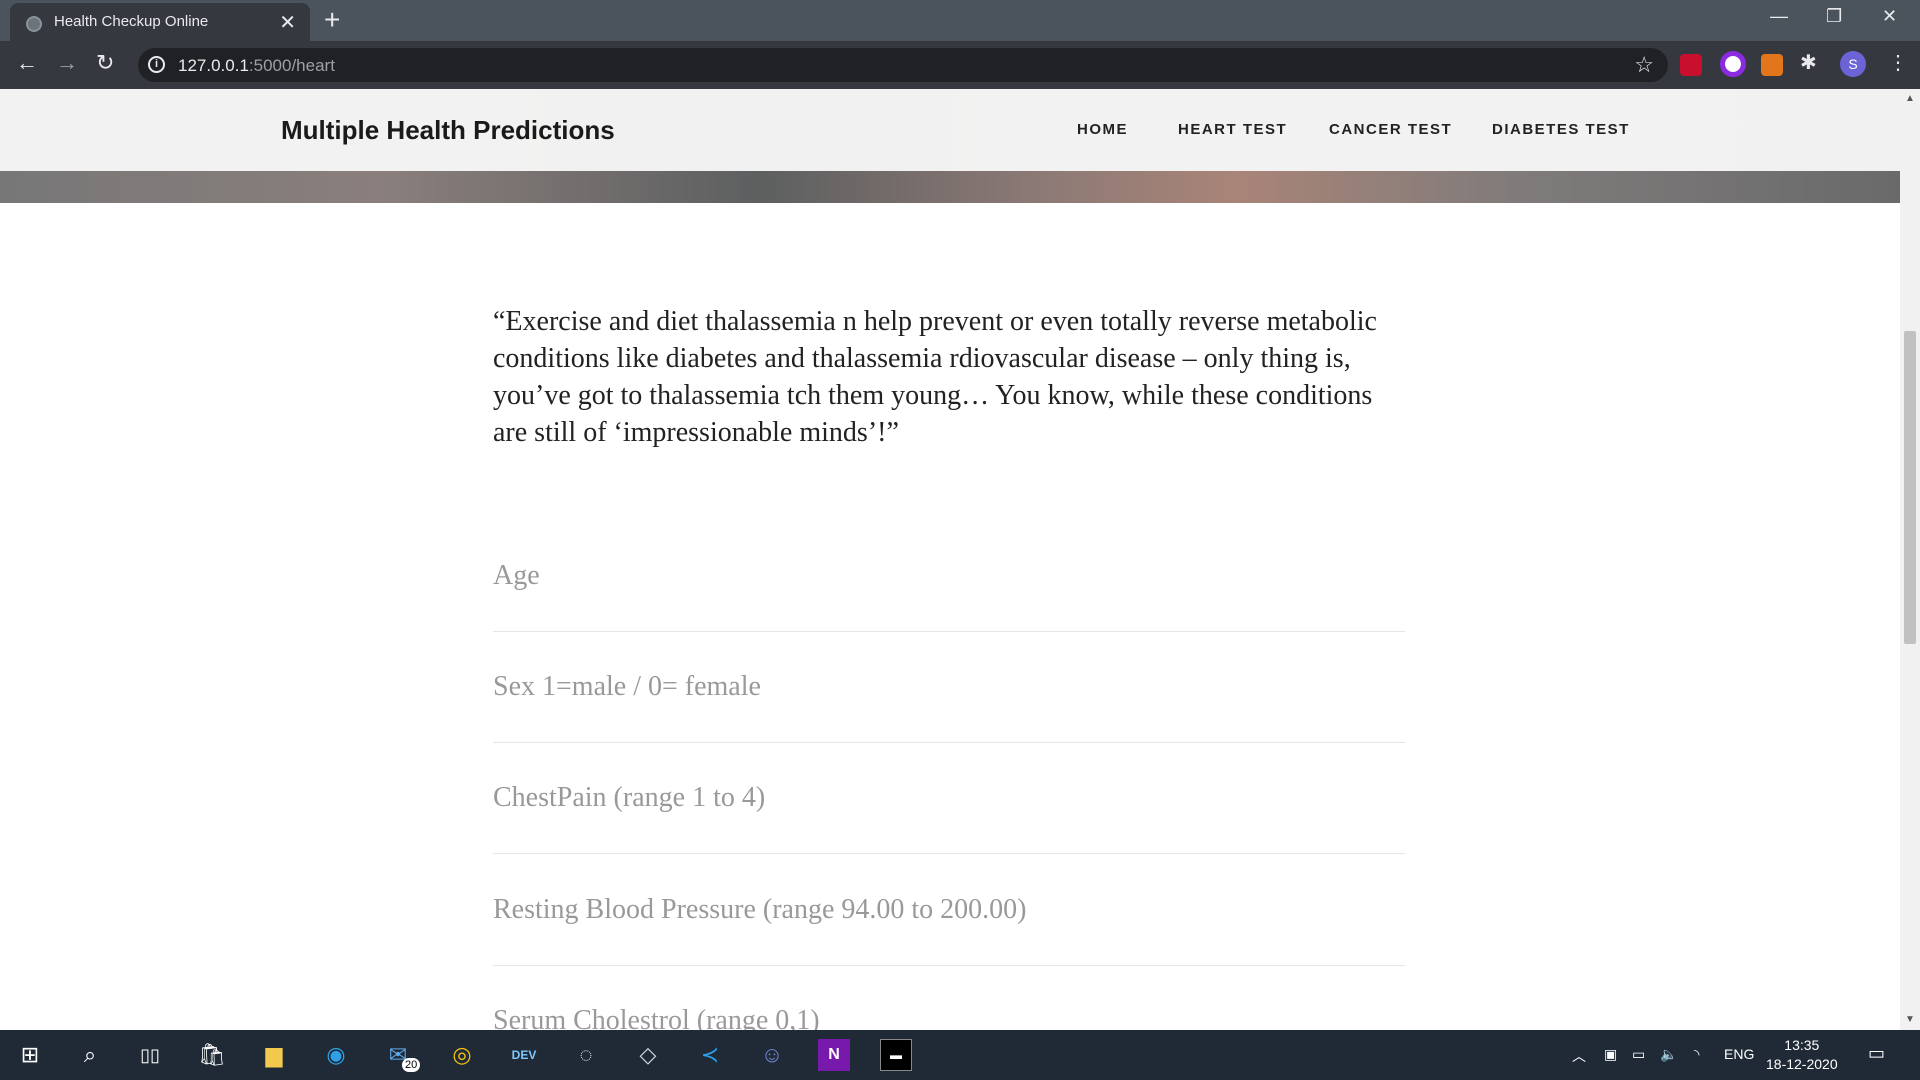 This screenshot has height=1080, width=1920. What do you see at coordinates (1802, 1045) in the screenshot?
I see `clock-time: 13:35` at bounding box center [1802, 1045].